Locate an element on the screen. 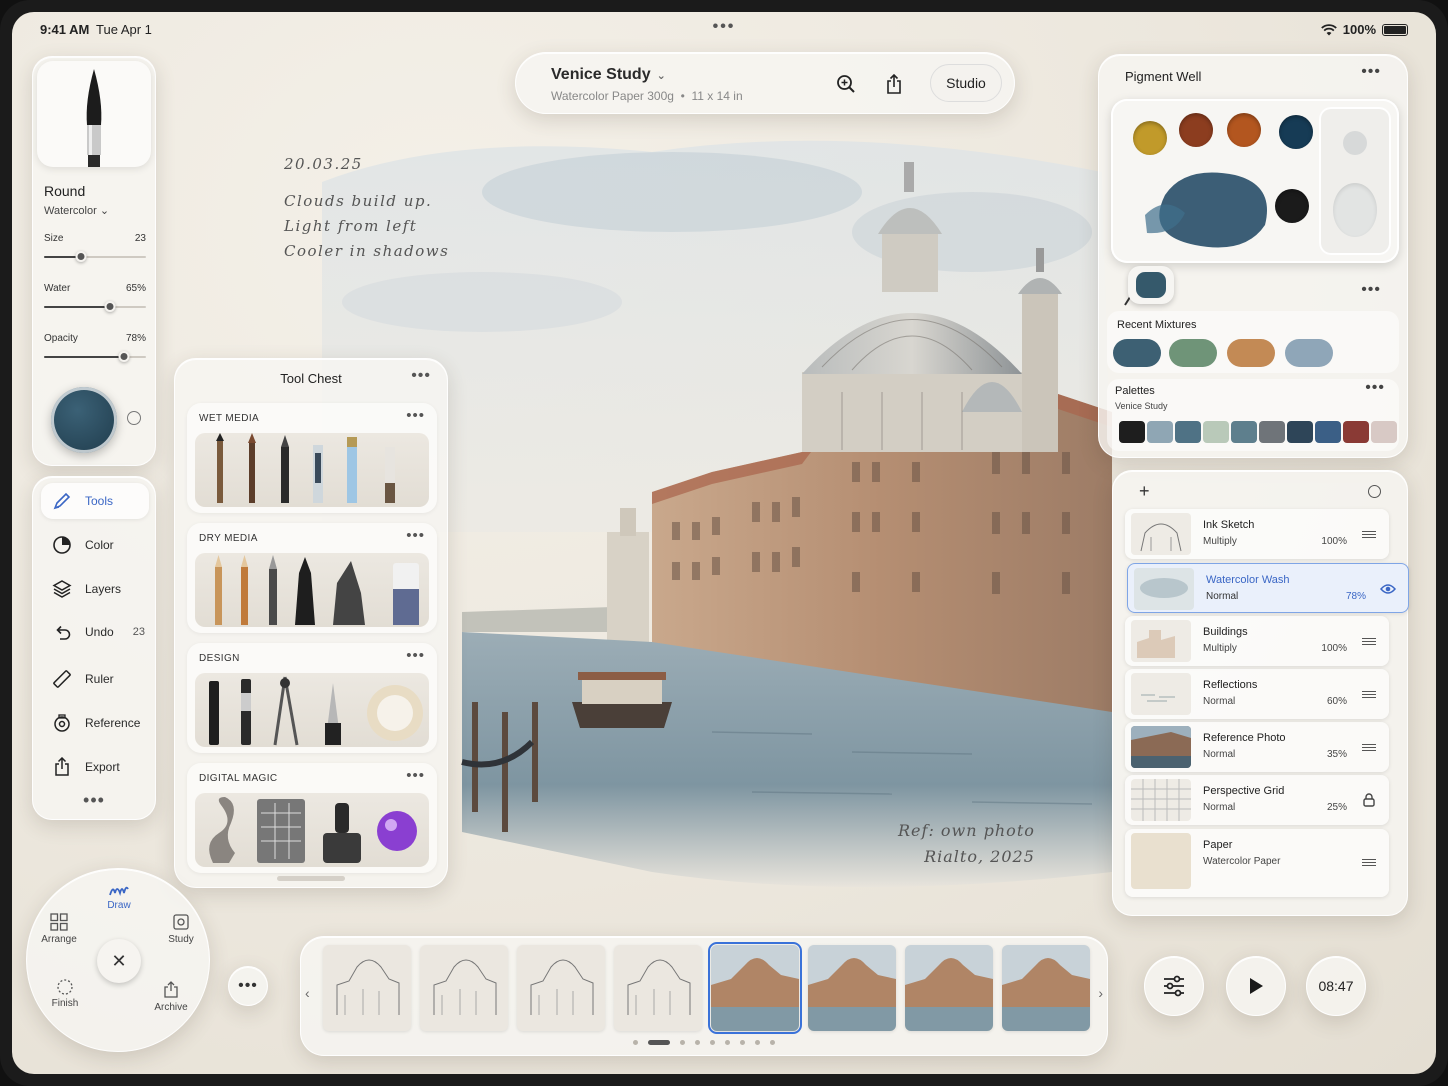 The height and width of the screenshot is (1086, 1448). radial-study: Study is located at coordinates (181, 929).